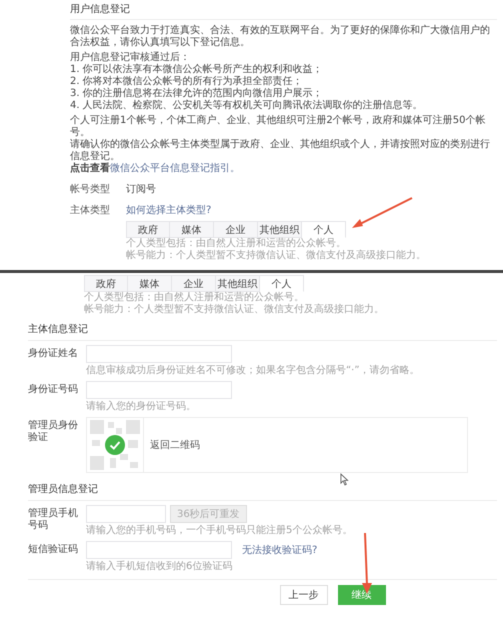 The height and width of the screenshot is (629, 503). Describe the element at coordinates (253, 371) in the screenshot. I see `hint-text: 信息审核成功后身份证姓名不可修改；如果名字包含分隔号“·”，请勿省略。` at that location.